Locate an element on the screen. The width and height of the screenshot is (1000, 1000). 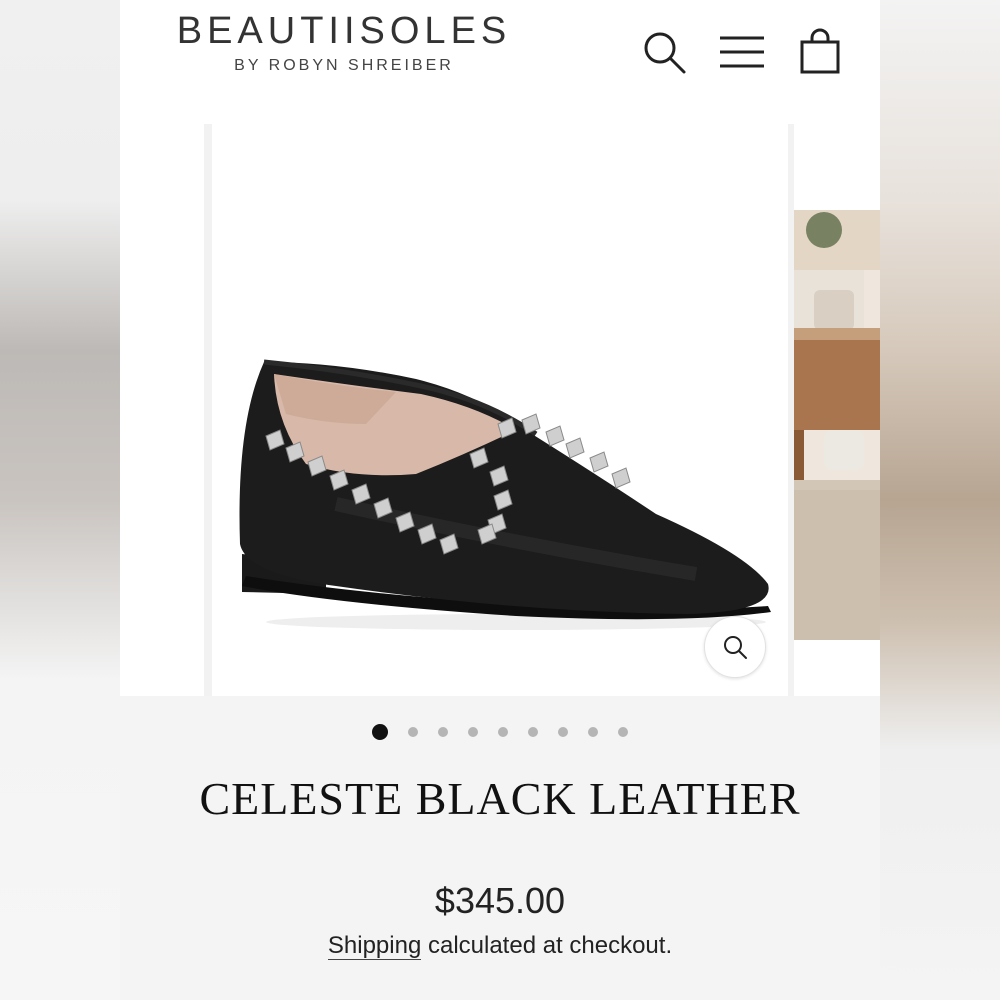
background-blur-left is located at coordinates (60, 500).